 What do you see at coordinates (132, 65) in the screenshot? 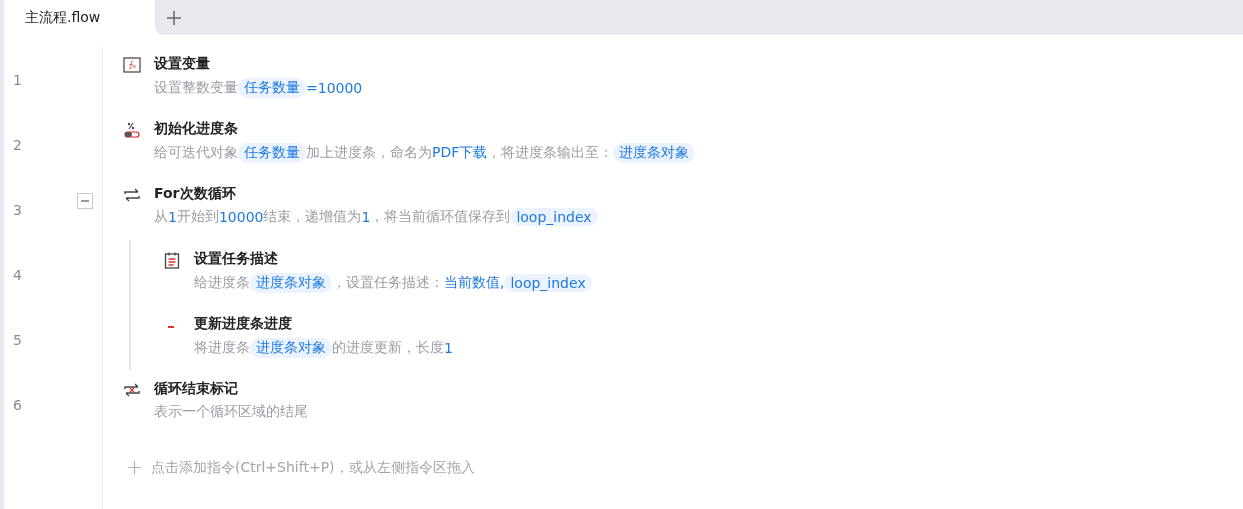
I see `function-icon` at bounding box center [132, 65].